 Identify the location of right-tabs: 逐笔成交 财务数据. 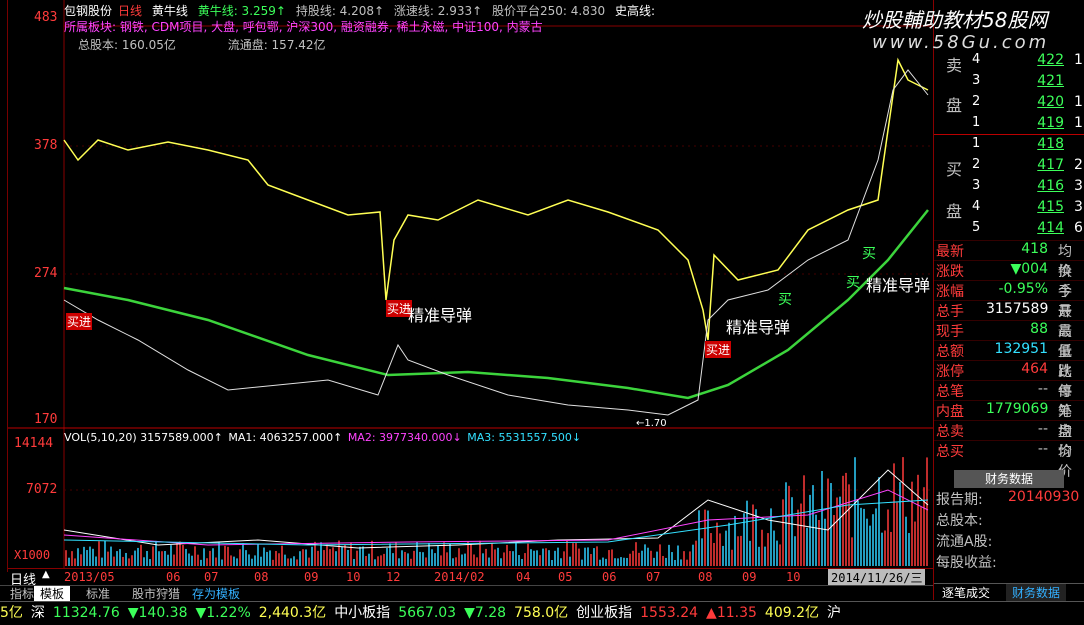
(1009, 592).